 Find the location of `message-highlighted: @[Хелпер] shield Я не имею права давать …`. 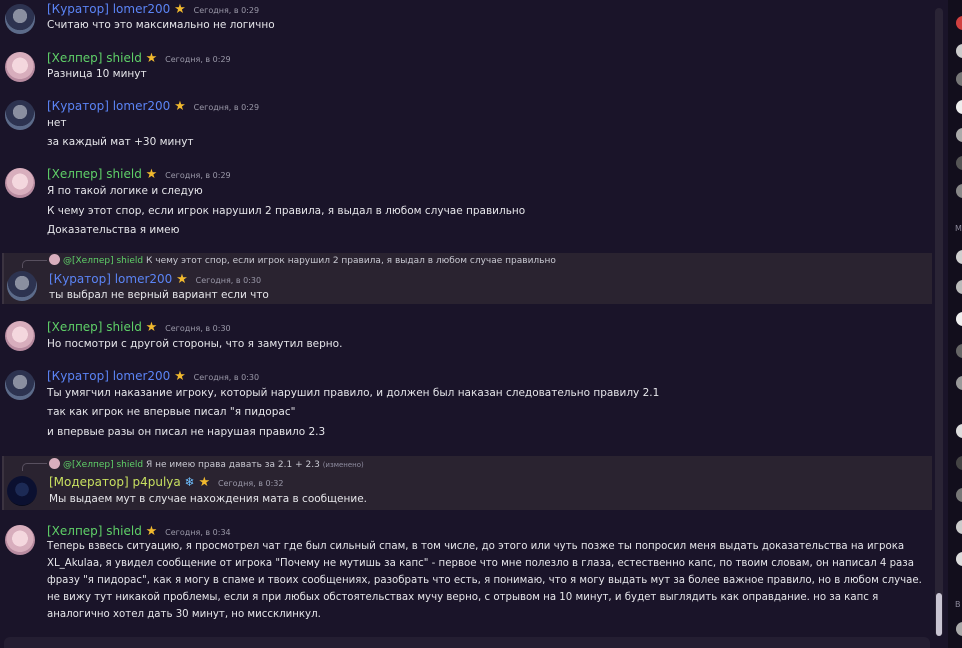

message-highlighted: @[Хелпер] shield Я не имею права давать … is located at coordinates (467, 483).